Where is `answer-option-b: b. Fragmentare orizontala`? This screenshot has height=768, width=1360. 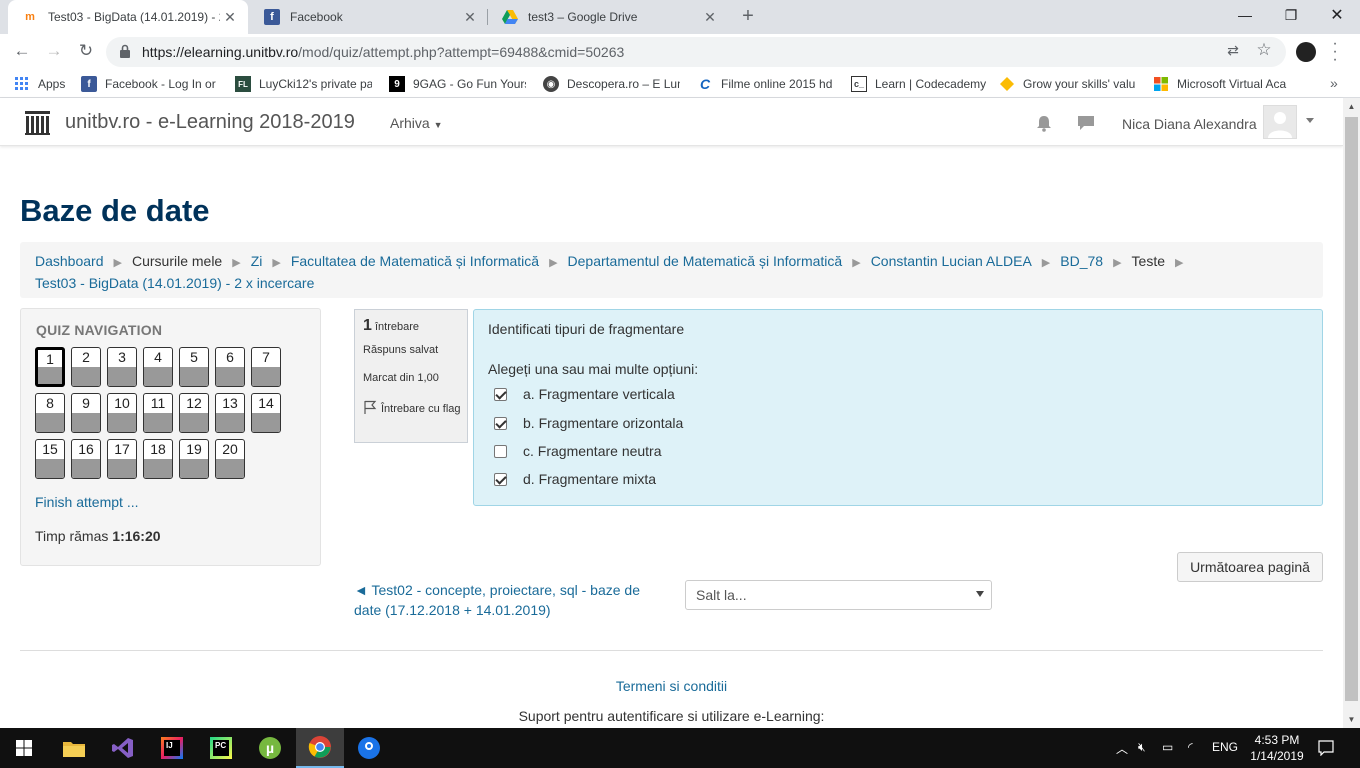
answer-option-b: b. Fragmentare orizontala is located at coordinates (588, 423).